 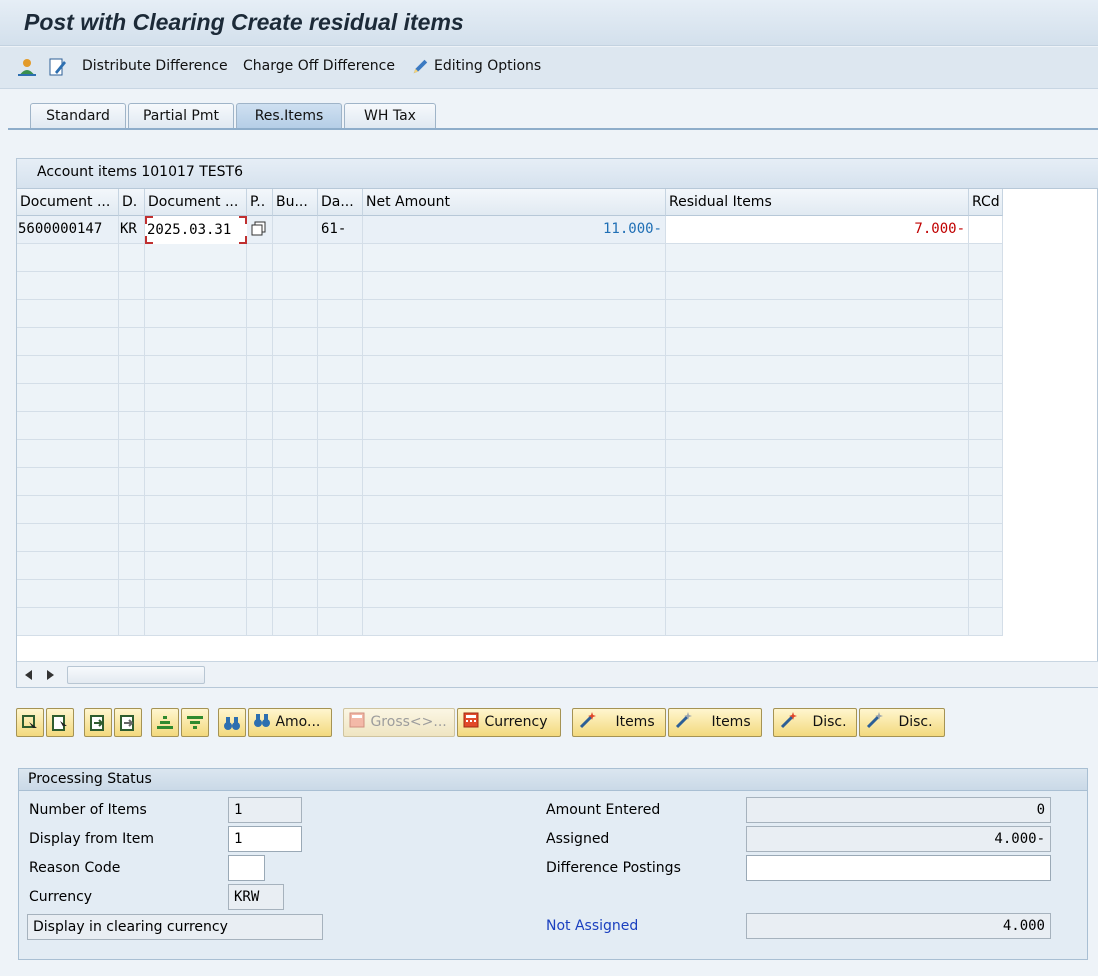 I want to click on copy-icon, so click(x=259, y=229).